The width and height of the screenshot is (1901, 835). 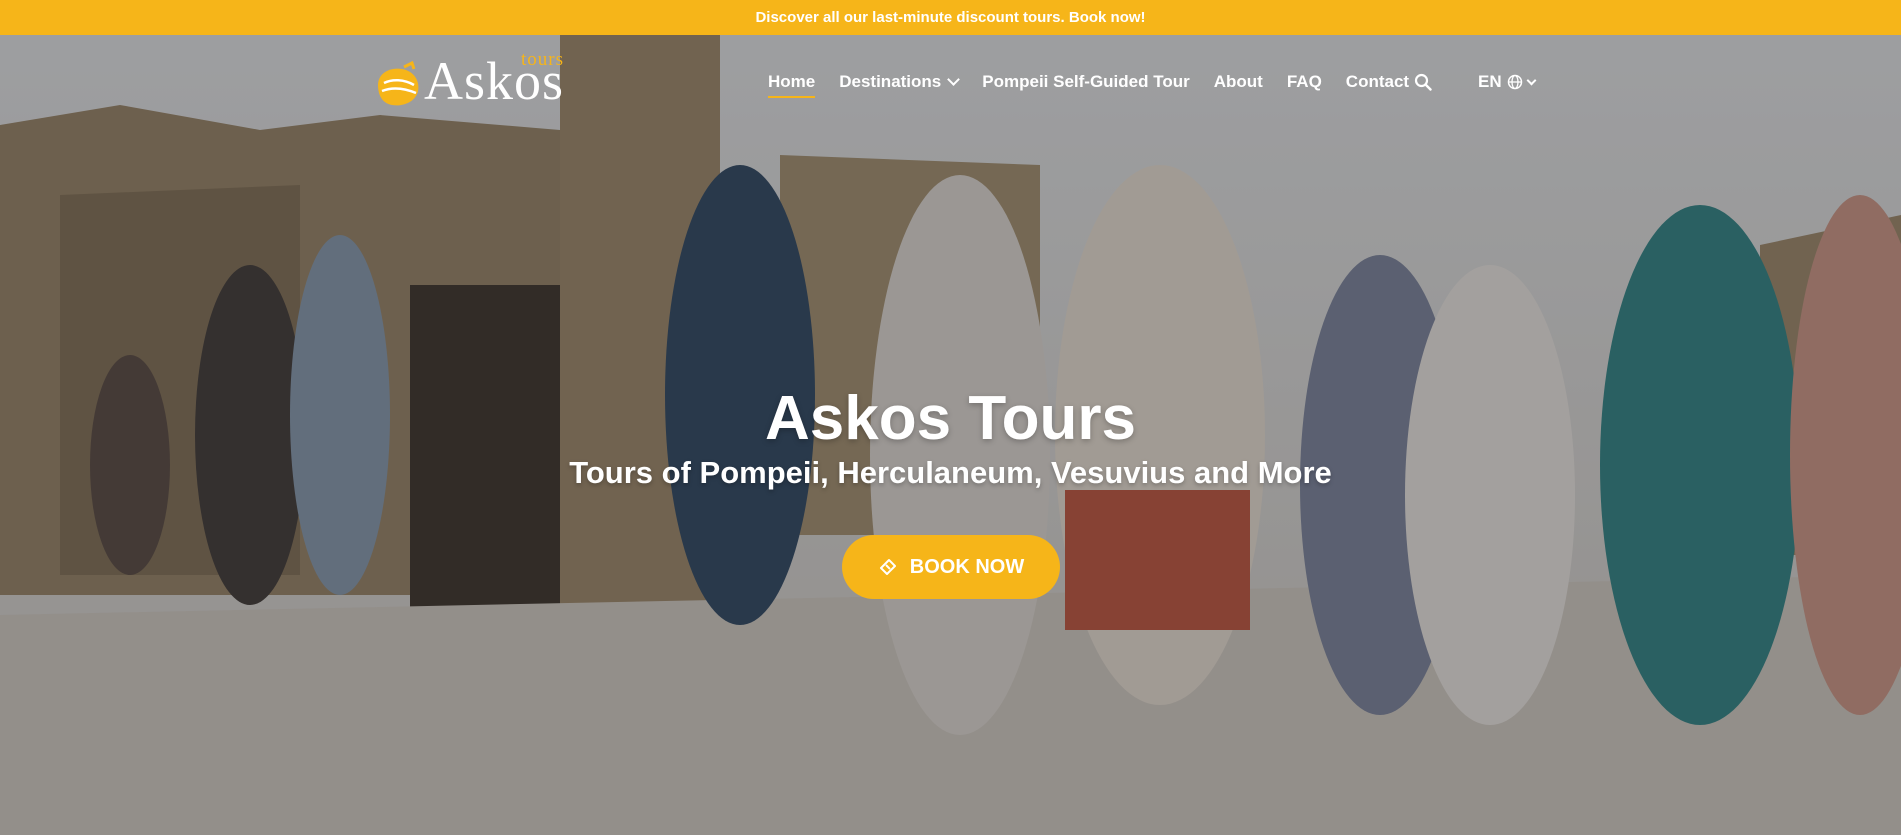 I want to click on language-label: EN, so click(x=1490, y=82).